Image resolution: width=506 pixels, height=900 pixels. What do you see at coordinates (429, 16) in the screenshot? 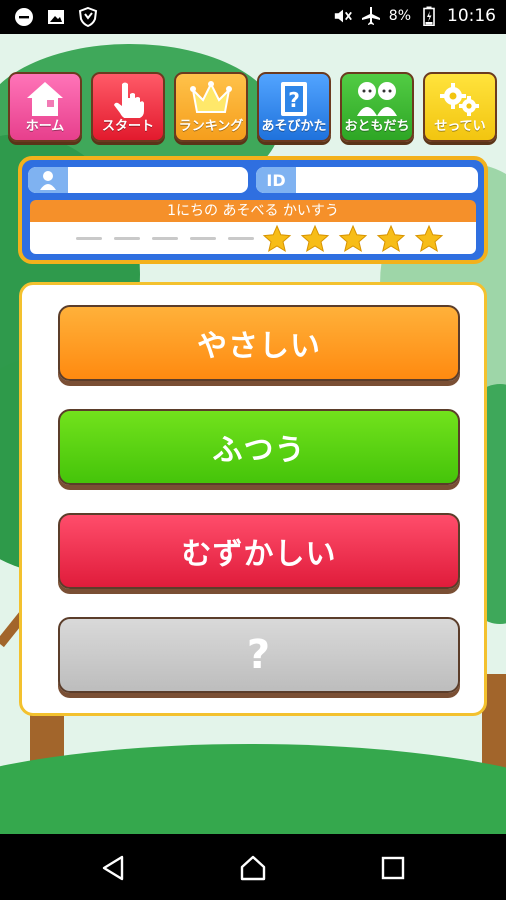
I see `battery-icon` at bounding box center [429, 16].